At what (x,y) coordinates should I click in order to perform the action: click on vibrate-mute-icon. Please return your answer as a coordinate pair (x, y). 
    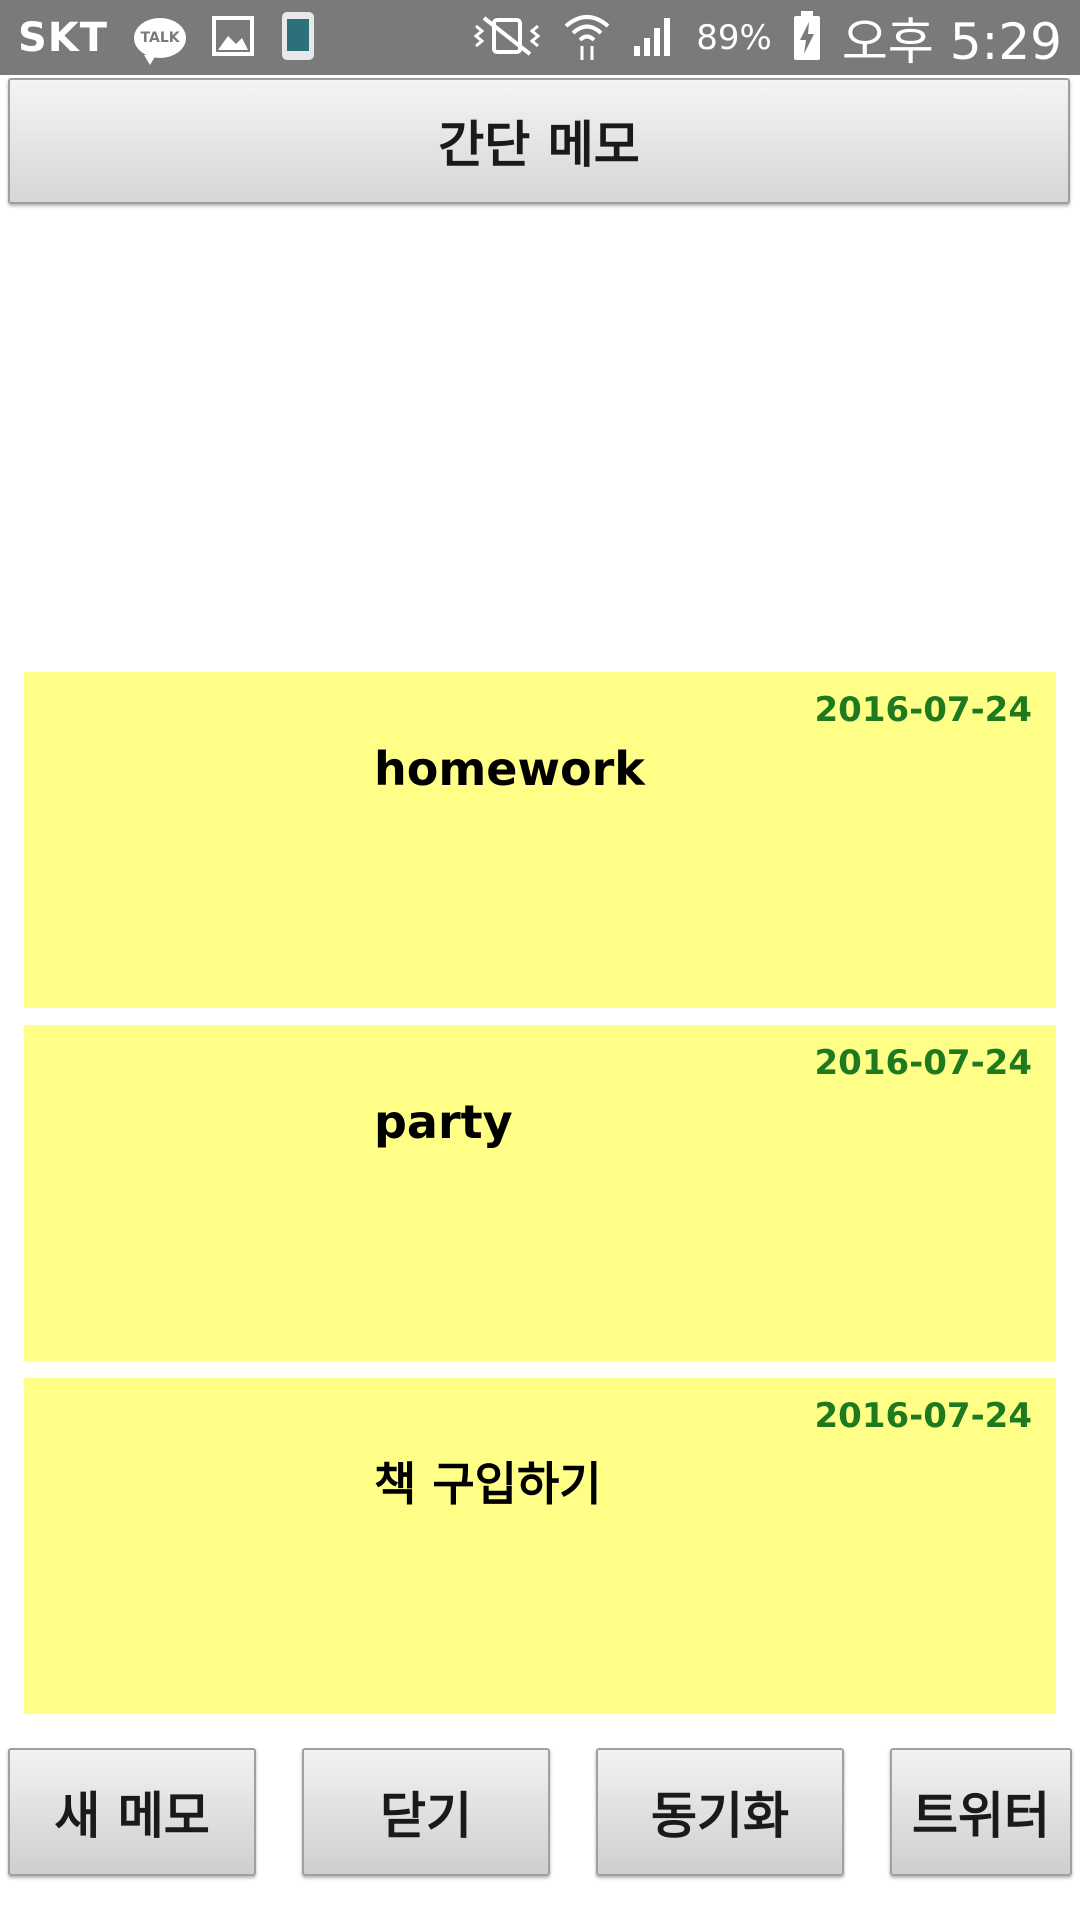
    Looking at the image, I should click on (507, 38).